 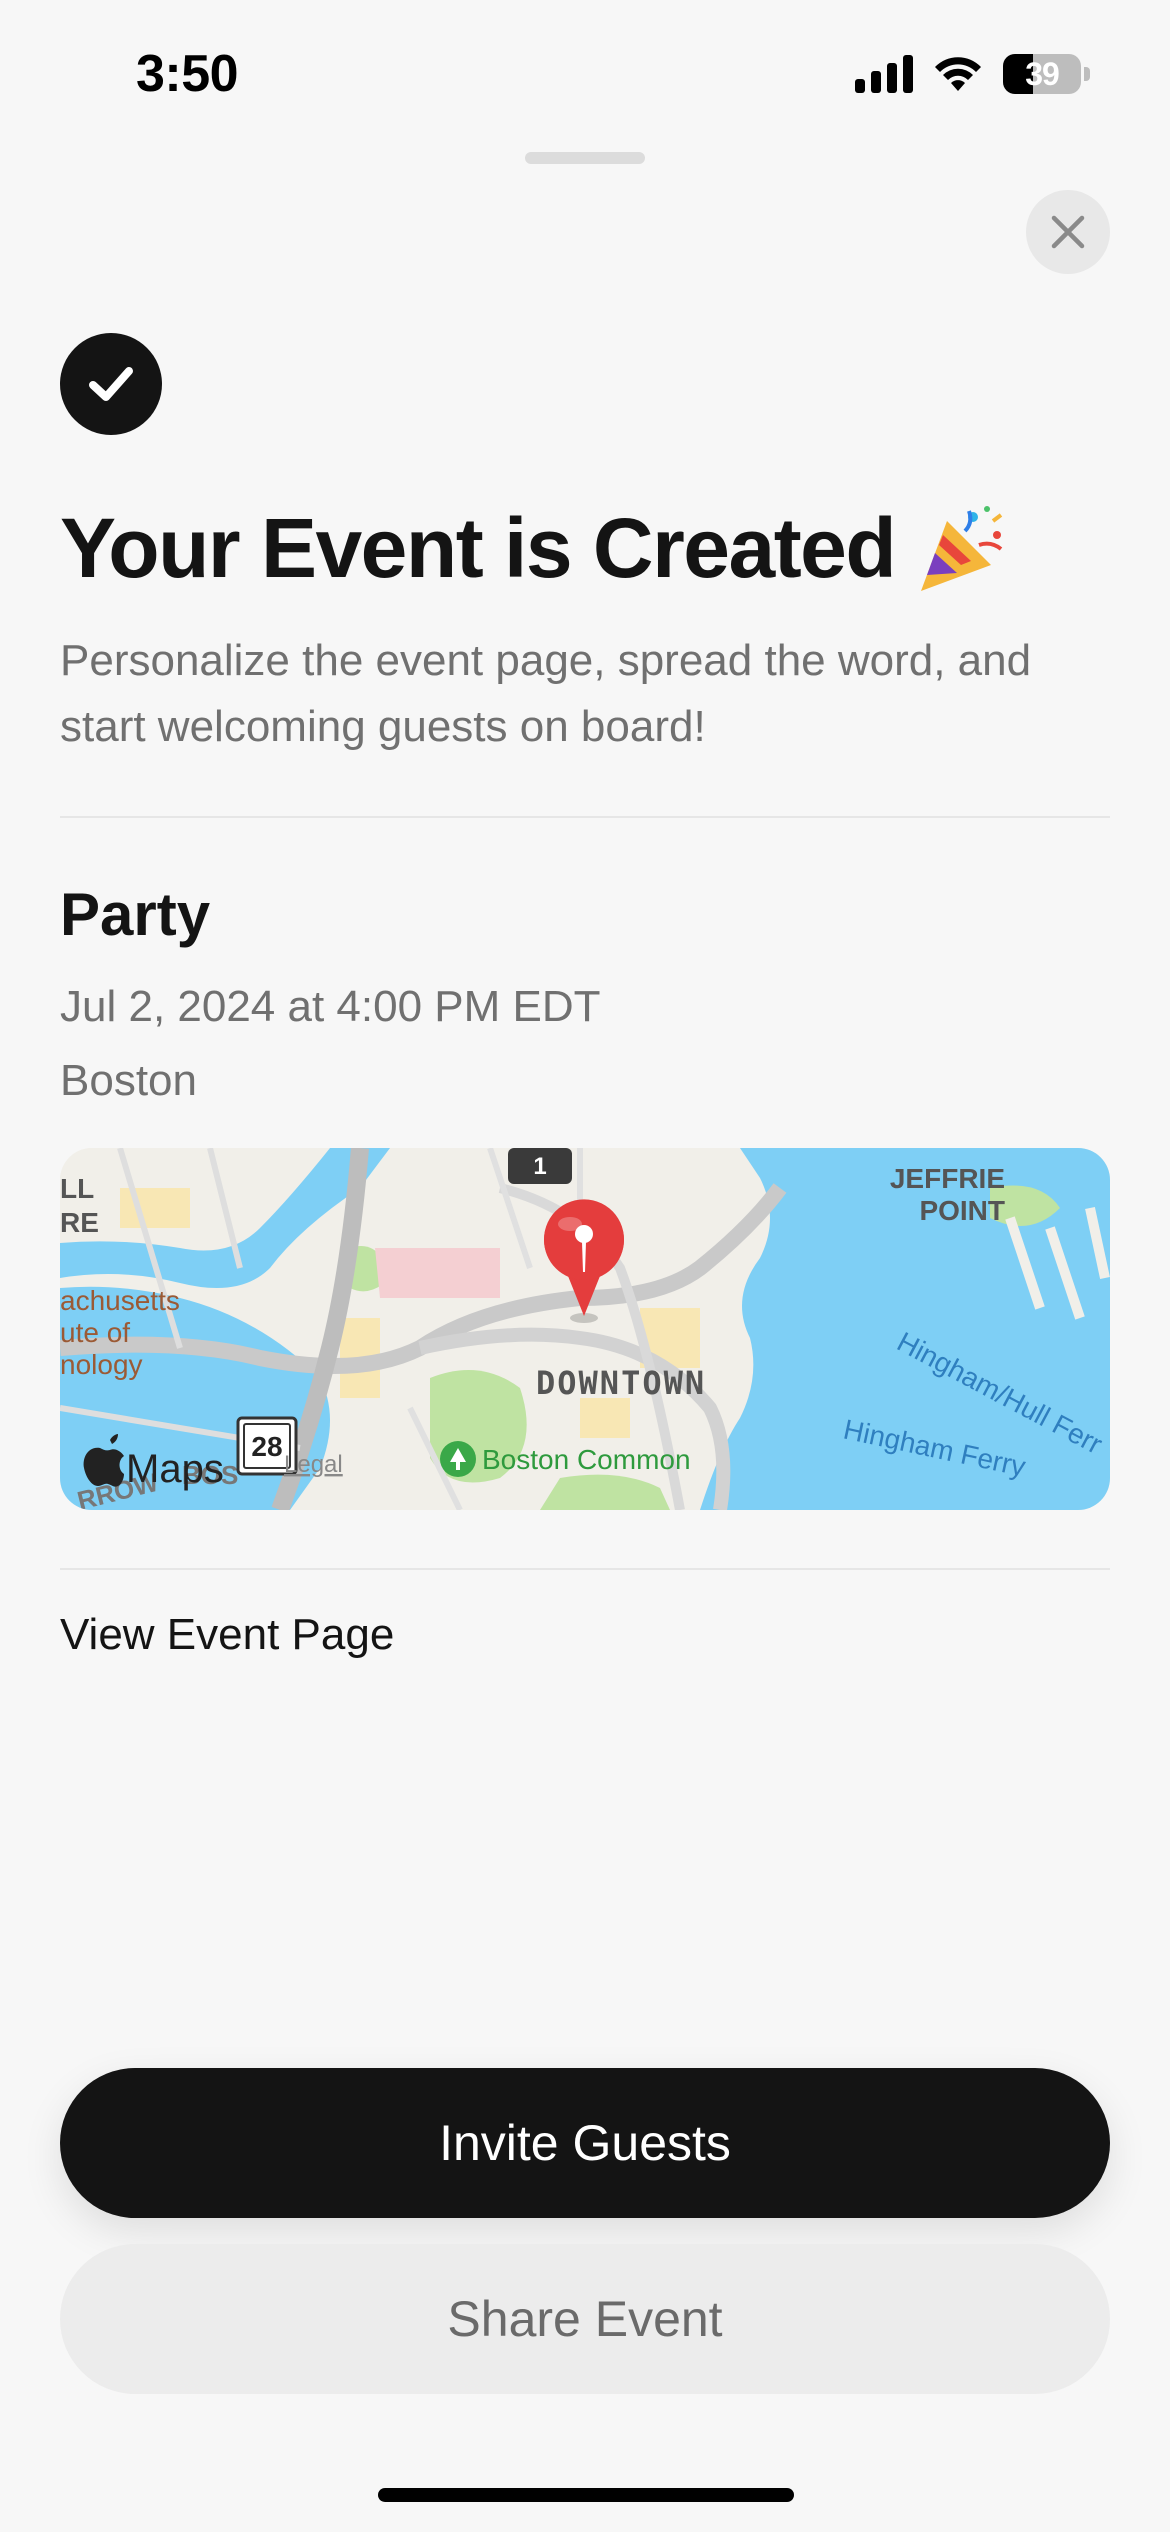 What do you see at coordinates (958, 74) in the screenshot?
I see `wifi-icon` at bounding box center [958, 74].